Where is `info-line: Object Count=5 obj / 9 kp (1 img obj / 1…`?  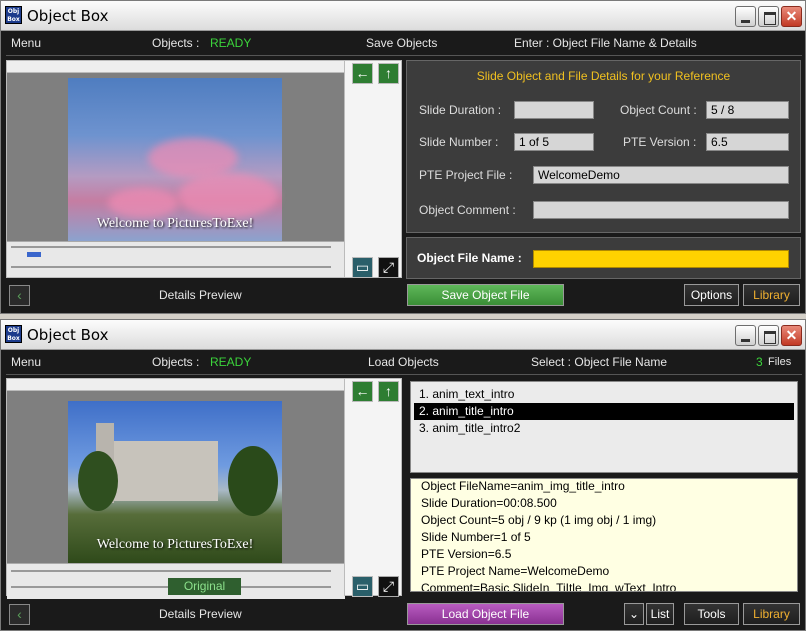 info-line: Object Count=5 obj / 9 kp (1 img obj / 1… is located at coordinates (539, 520).